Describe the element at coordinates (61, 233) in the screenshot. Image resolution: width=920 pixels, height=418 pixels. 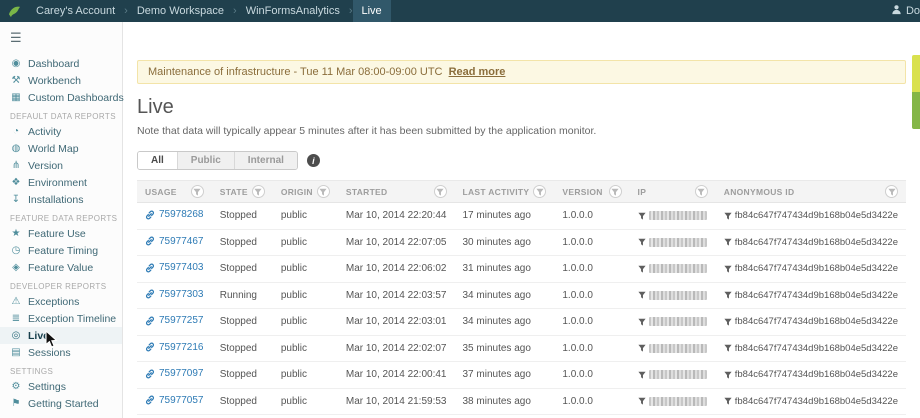
I see `sidebar-item-feature-use: ★ Feature Use` at that location.